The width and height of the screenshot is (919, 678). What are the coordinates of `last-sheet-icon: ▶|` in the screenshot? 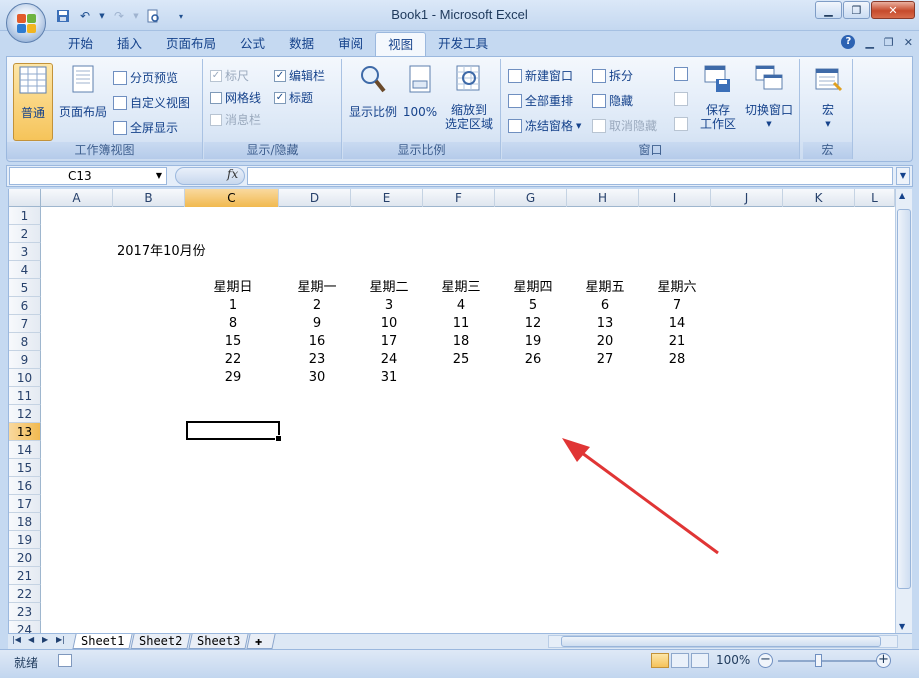 It's located at (60, 639).